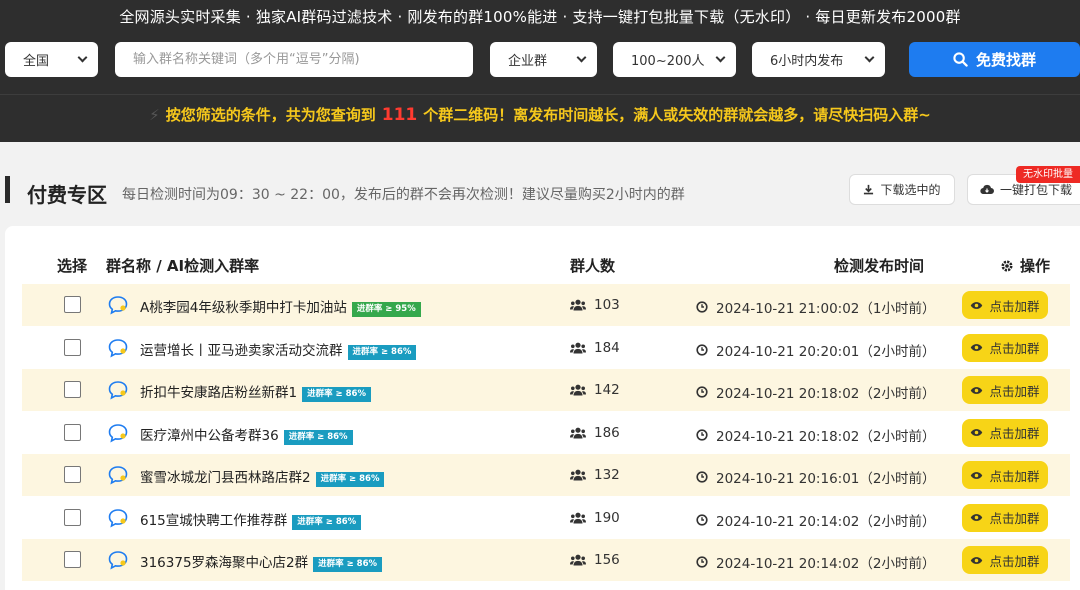  Describe the element at coordinates (677, 115) in the screenshot. I see `notice-suffix: 个群二维码！离发布时间越长，满人或失效的群就会越多，请尽快扫码入群~` at that location.